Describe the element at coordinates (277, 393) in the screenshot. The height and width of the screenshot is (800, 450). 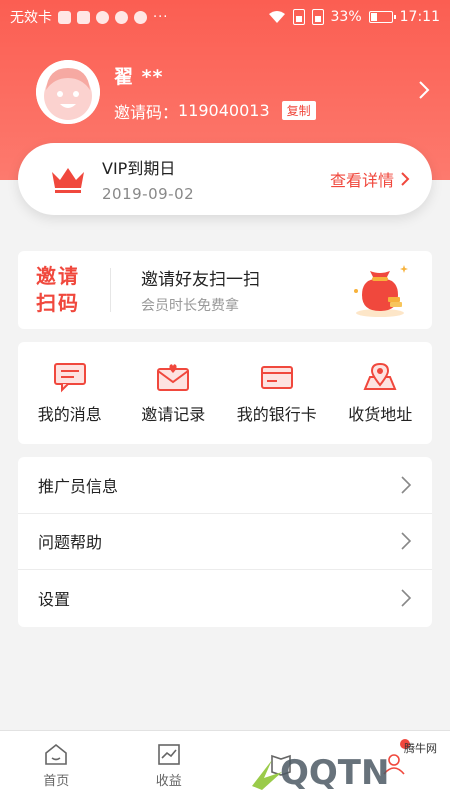
I see `quick-action-bank-card: 我的银行卡` at that location.